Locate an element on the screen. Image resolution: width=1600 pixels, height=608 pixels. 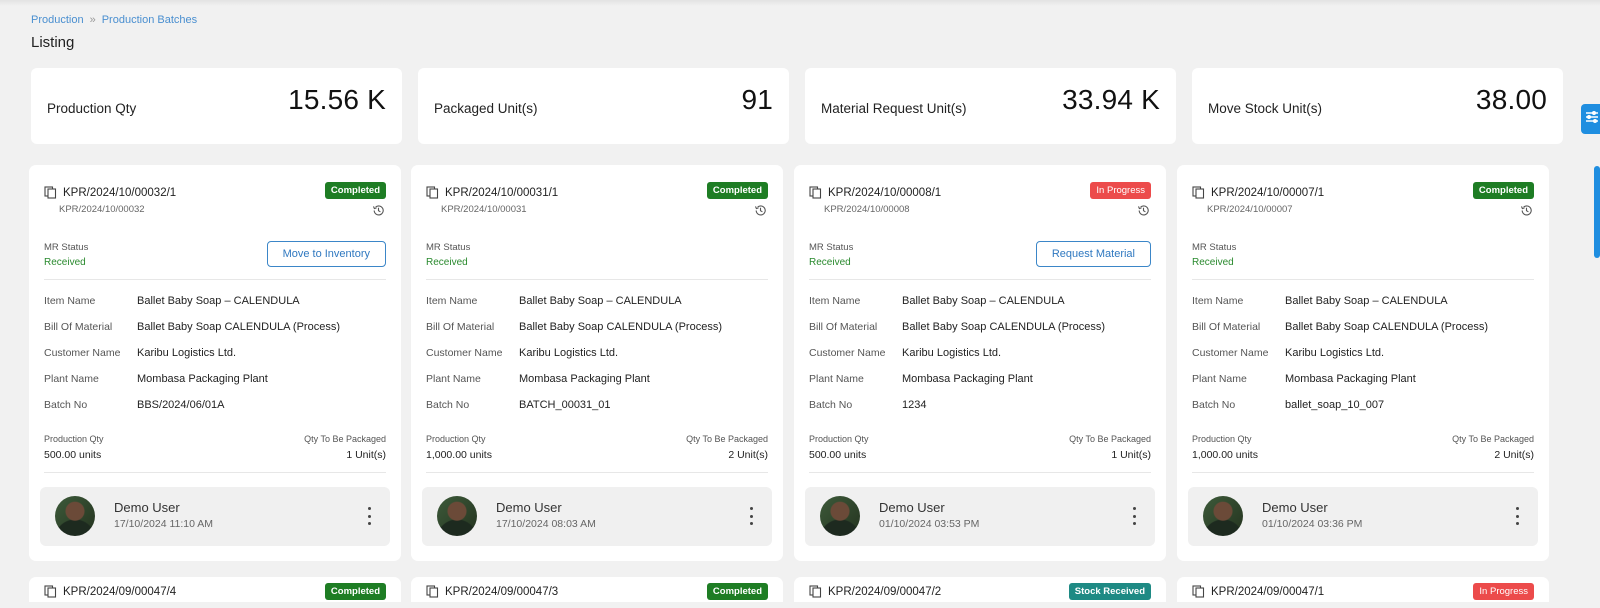
status-badge: Stock Received is located at coordinates (1109, 591).